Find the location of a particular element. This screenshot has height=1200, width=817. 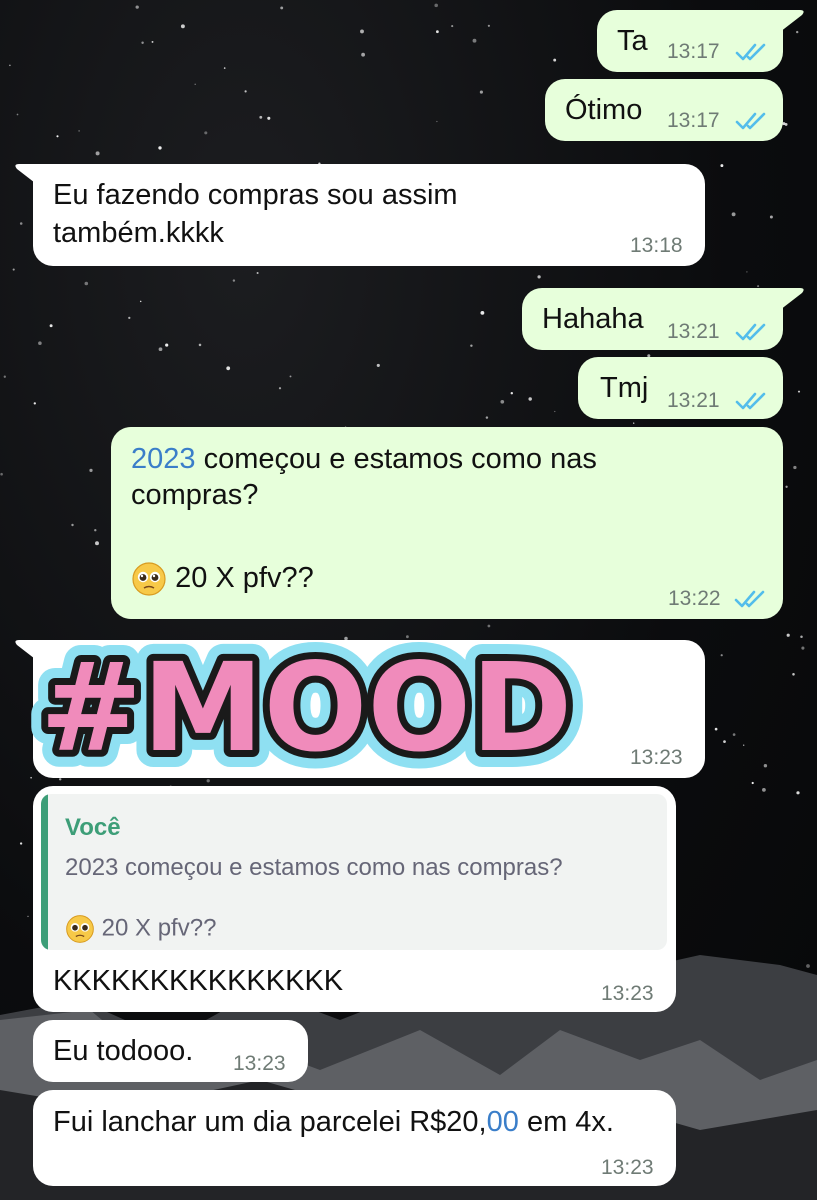

pleading-face-icon is located at coordinates (149, 579).